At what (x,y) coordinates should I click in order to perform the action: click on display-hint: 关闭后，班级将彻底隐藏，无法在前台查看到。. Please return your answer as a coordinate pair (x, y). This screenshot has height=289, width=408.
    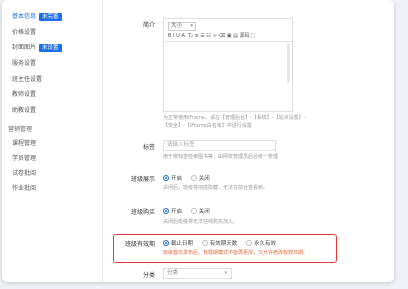
    Looking at the image, I should click on (216, 188).